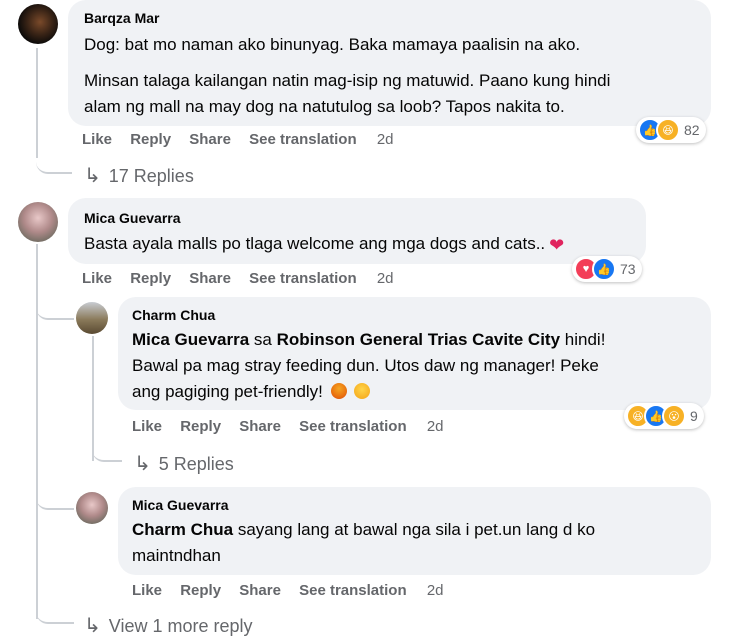 This screenshot has width=750, height=640. What do you see at coordinates (132, 218) in the screenshot?
I see `comment-author: Mica Guevarra` at bounding box center [132, 218].